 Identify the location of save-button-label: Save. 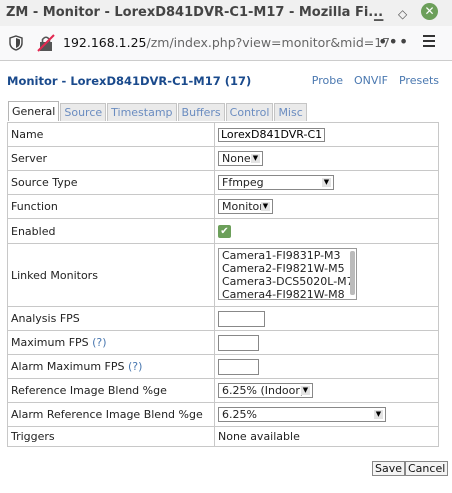
(389, 468).